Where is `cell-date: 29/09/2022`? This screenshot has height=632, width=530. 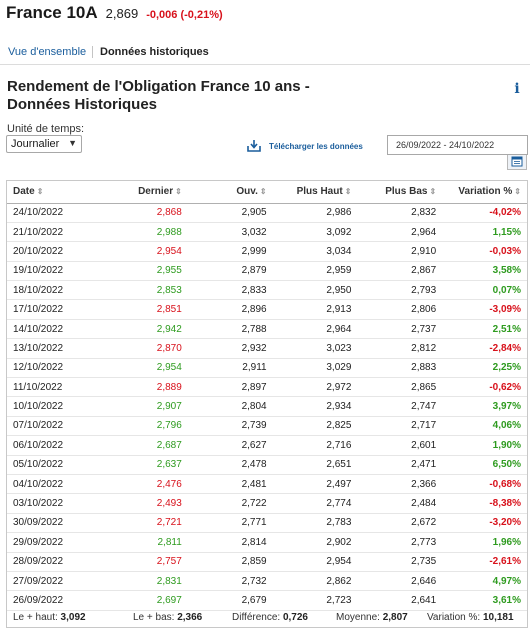
cell-date: 29/09/2022 is located at coordinates (55, 542).